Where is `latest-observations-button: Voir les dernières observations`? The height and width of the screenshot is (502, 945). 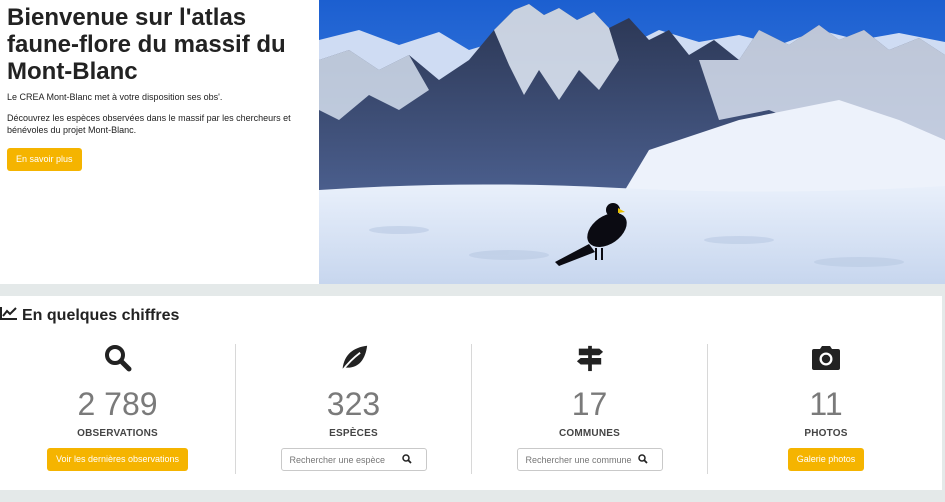 latest-observations-button: Voir les dernières observations is located at coordinates (117, 459).